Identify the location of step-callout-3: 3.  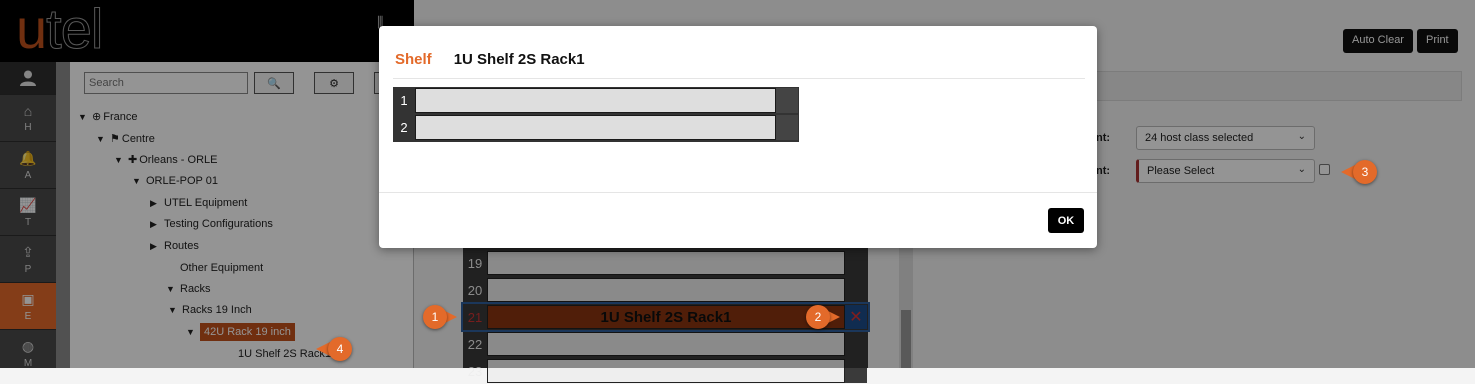
(1359, 172).